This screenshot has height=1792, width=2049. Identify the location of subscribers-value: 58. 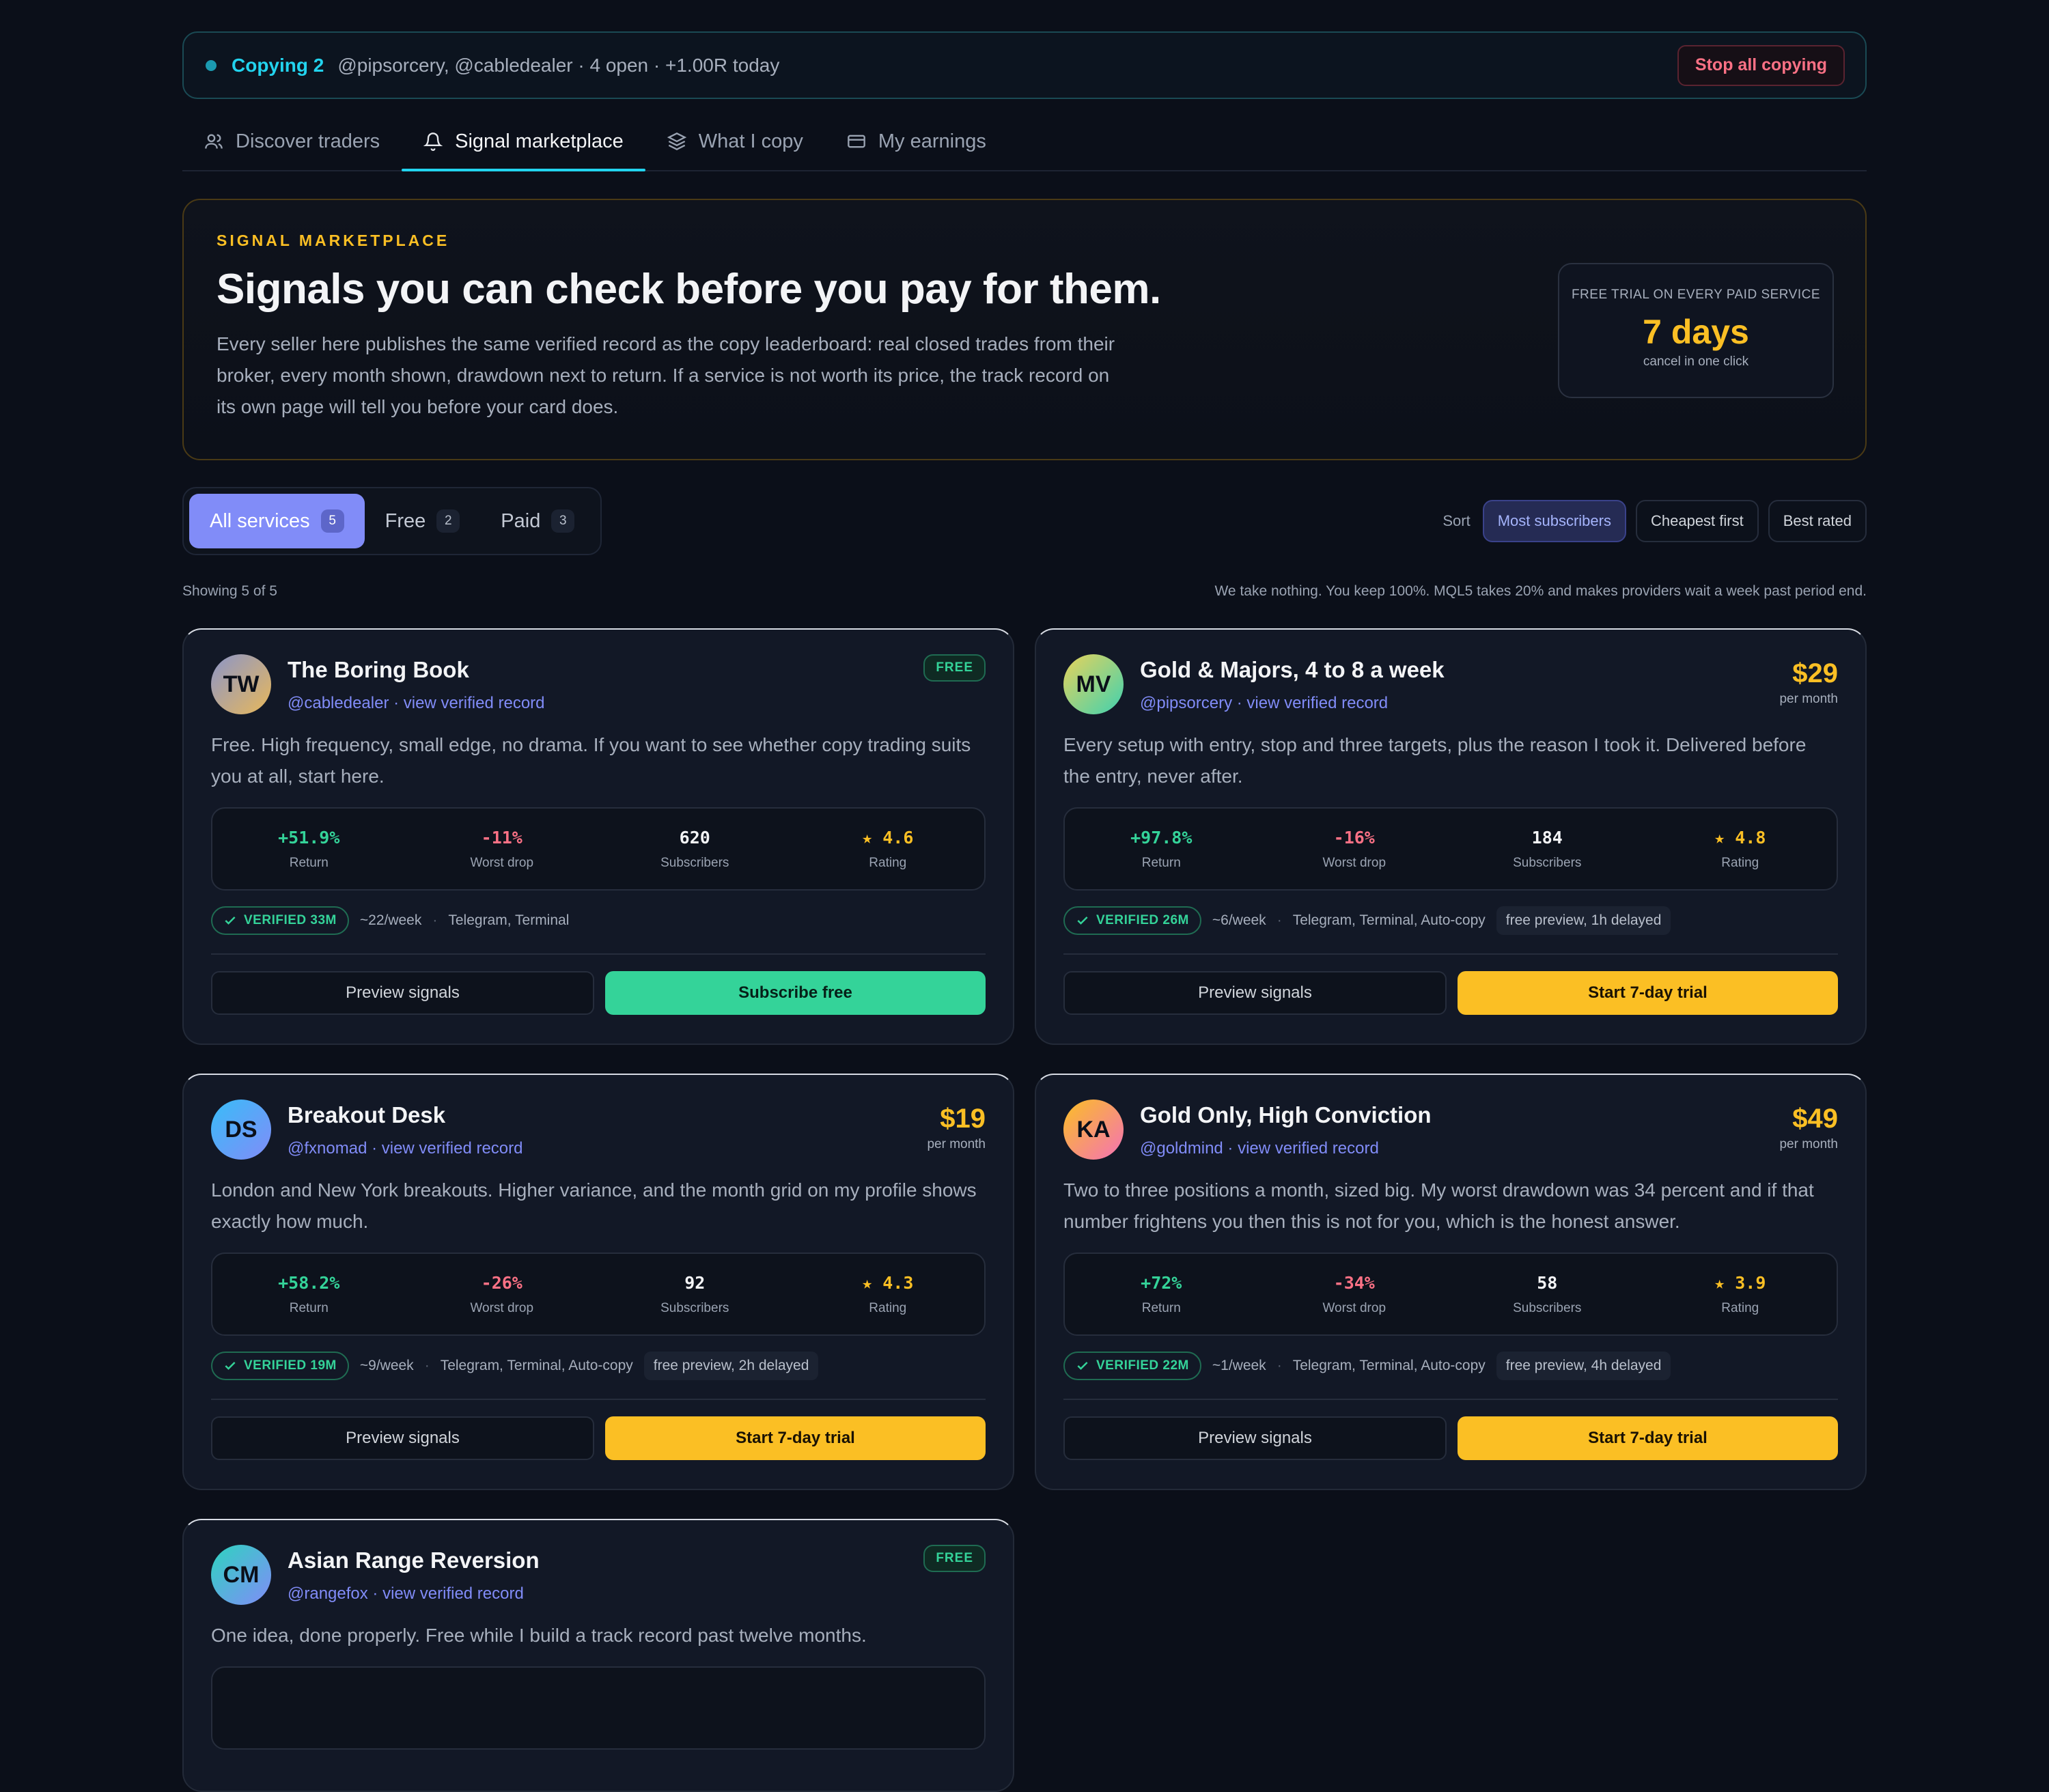
(1548, 1282).